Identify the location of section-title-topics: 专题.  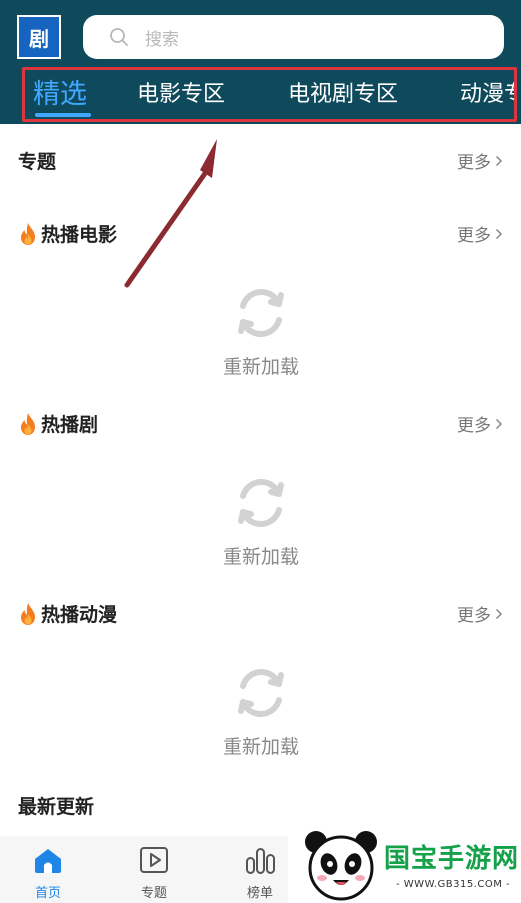
(37, 160).